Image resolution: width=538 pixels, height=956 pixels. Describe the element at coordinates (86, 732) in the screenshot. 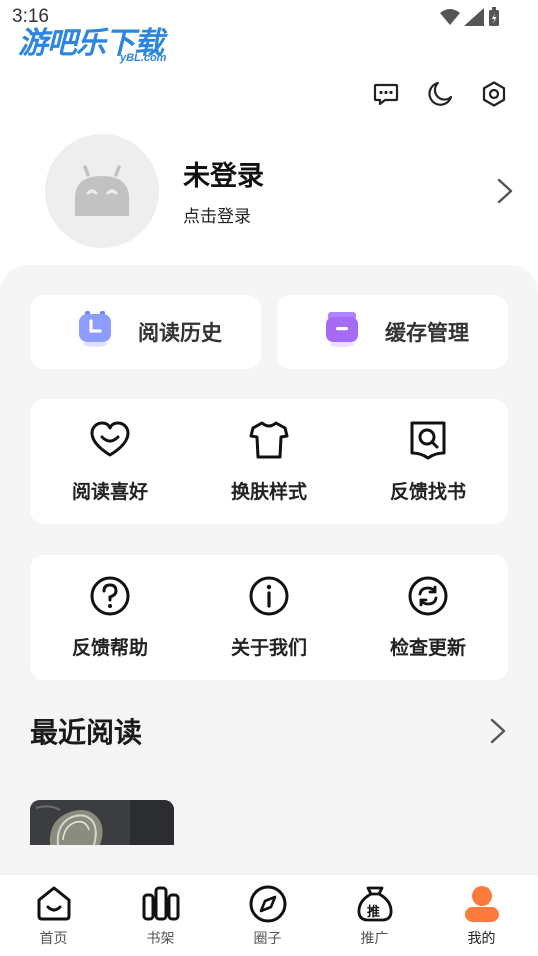

I see `recent-reading-title: 最近阅读` at that location.